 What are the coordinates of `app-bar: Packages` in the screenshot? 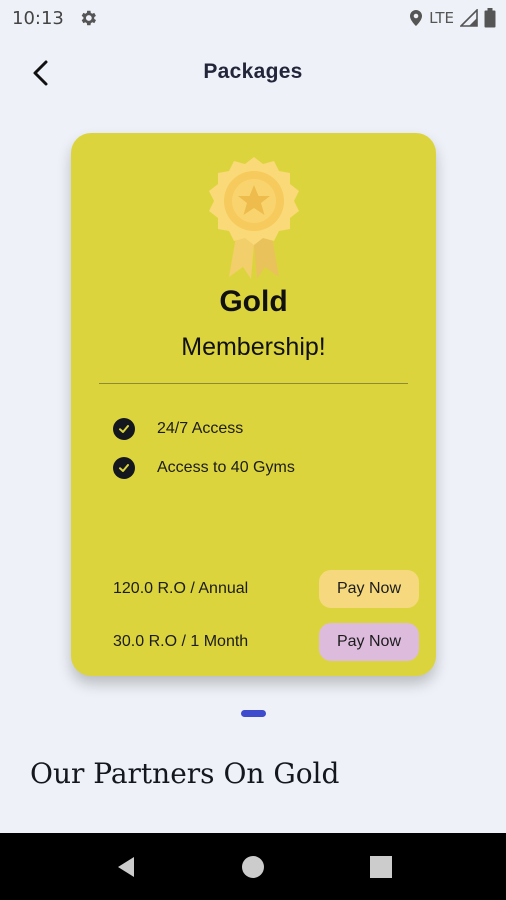 It's located at (253, 74).